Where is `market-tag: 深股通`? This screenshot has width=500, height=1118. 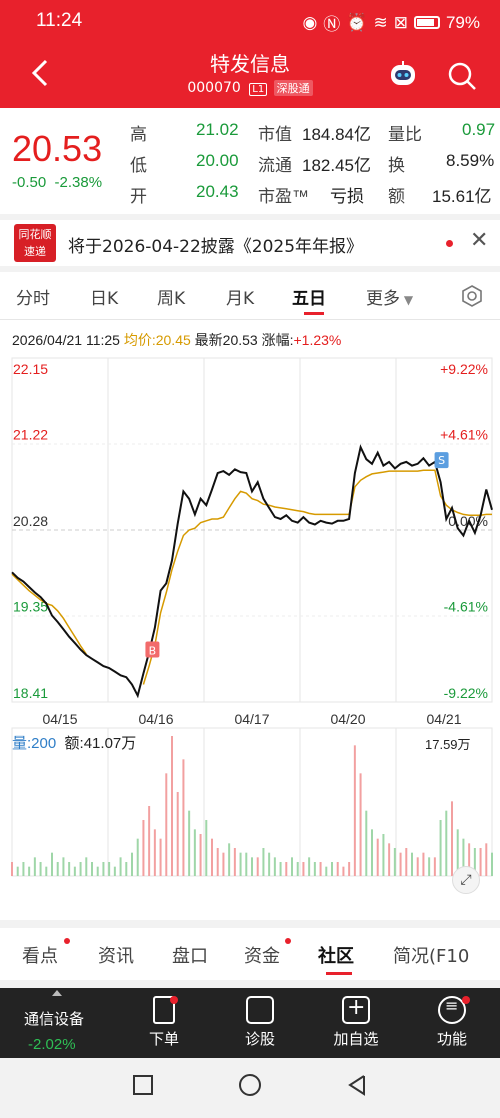
market-tag: 深股通 is located at coordinates (293, 88).